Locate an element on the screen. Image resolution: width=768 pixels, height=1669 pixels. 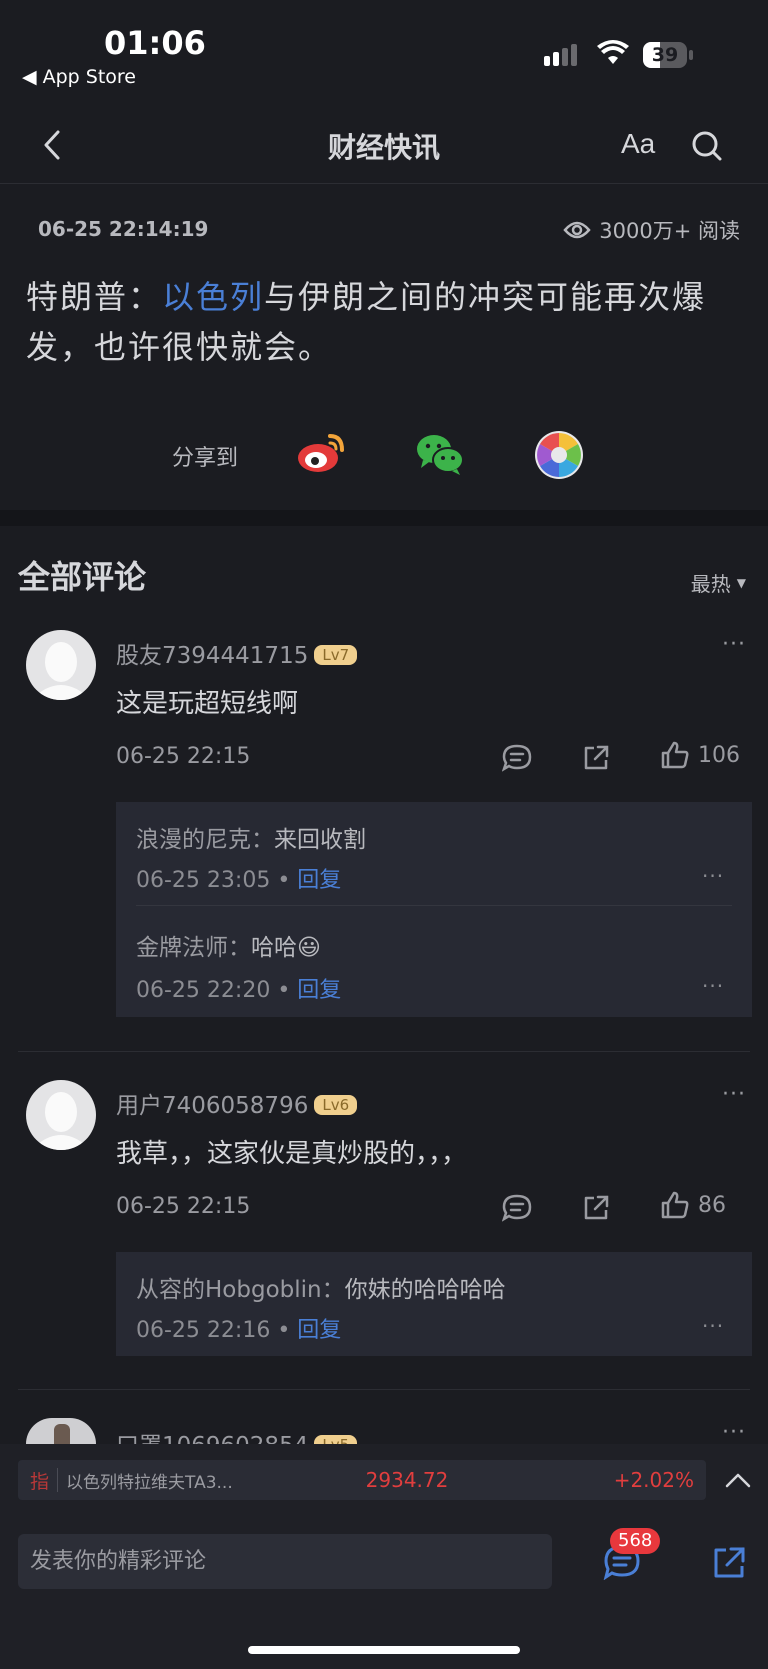
reply-meta: 06-25 22:20 • 回复 is located at coordinates (239, 990).